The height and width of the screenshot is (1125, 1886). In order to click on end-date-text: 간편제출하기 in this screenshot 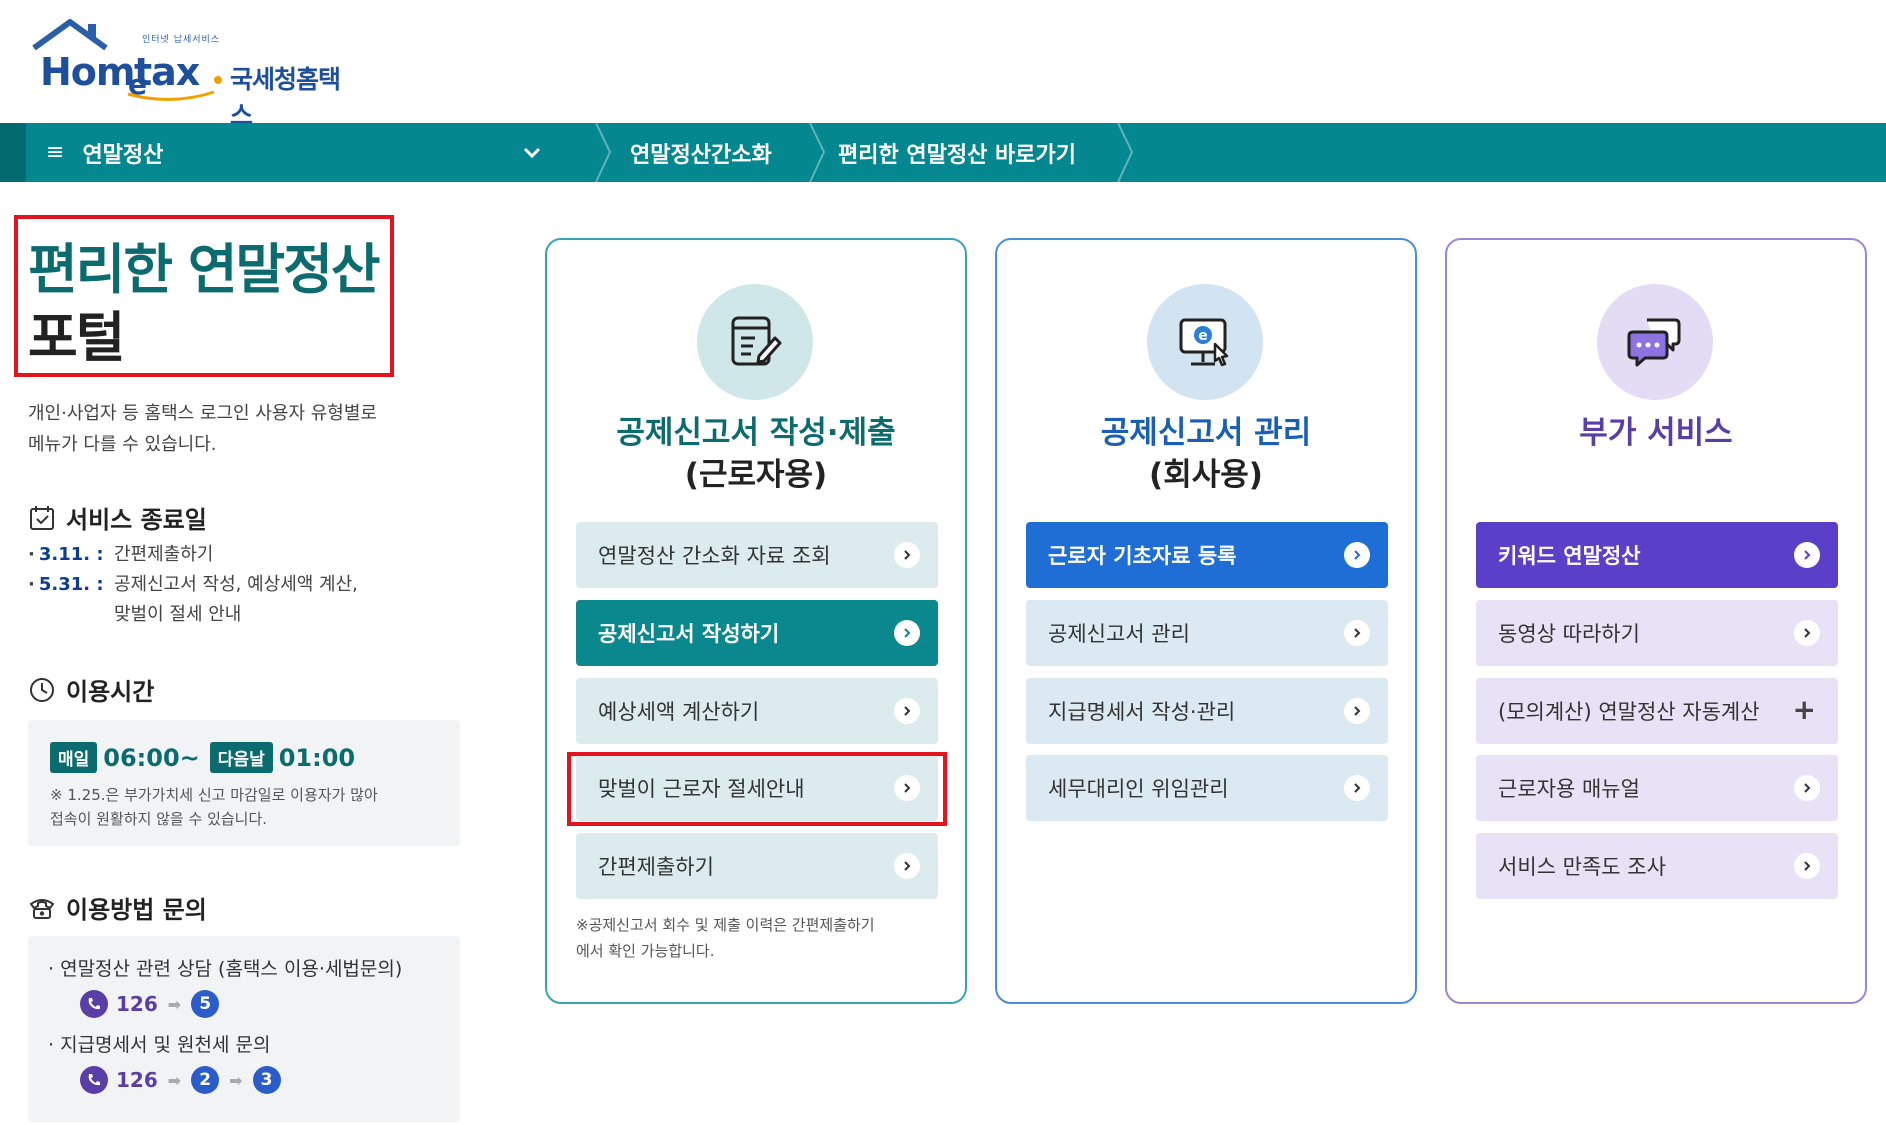, I will do `click(164, 554)`.